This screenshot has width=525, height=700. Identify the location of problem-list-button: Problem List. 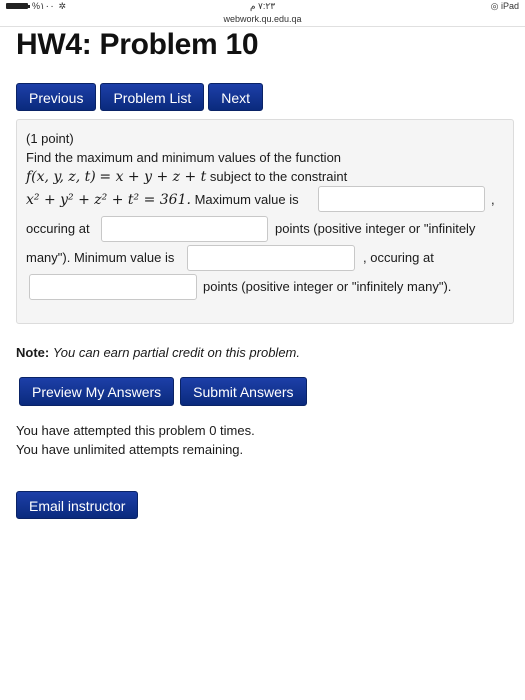
(152, 97).